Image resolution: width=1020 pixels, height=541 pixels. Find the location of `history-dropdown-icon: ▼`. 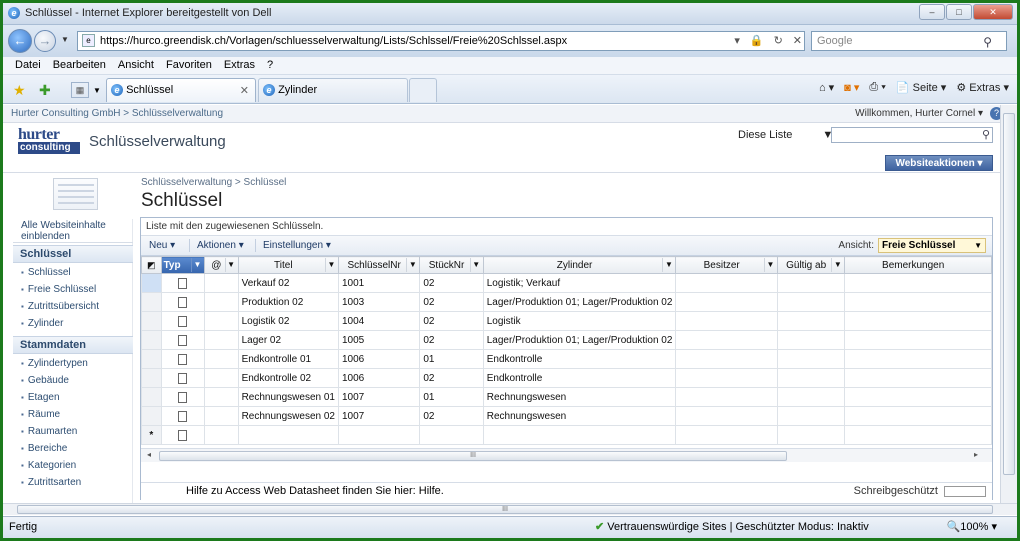

history-dropdown-icon: ▼ is located at coordinates (65, 39).